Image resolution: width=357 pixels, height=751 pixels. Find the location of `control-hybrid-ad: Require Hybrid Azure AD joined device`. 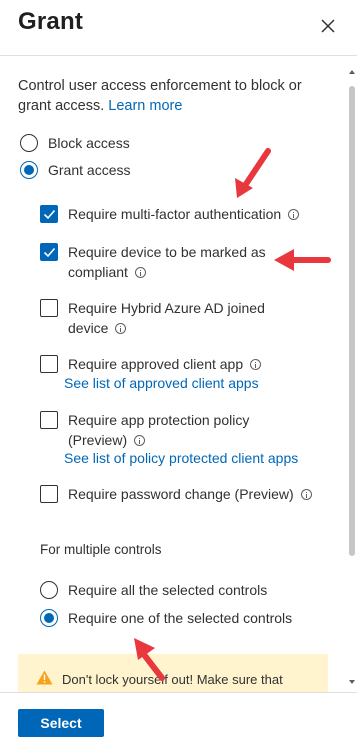

control-hybrid-ad: Require Hybrid Azure AD joined device is located at coordinates (156, 318).